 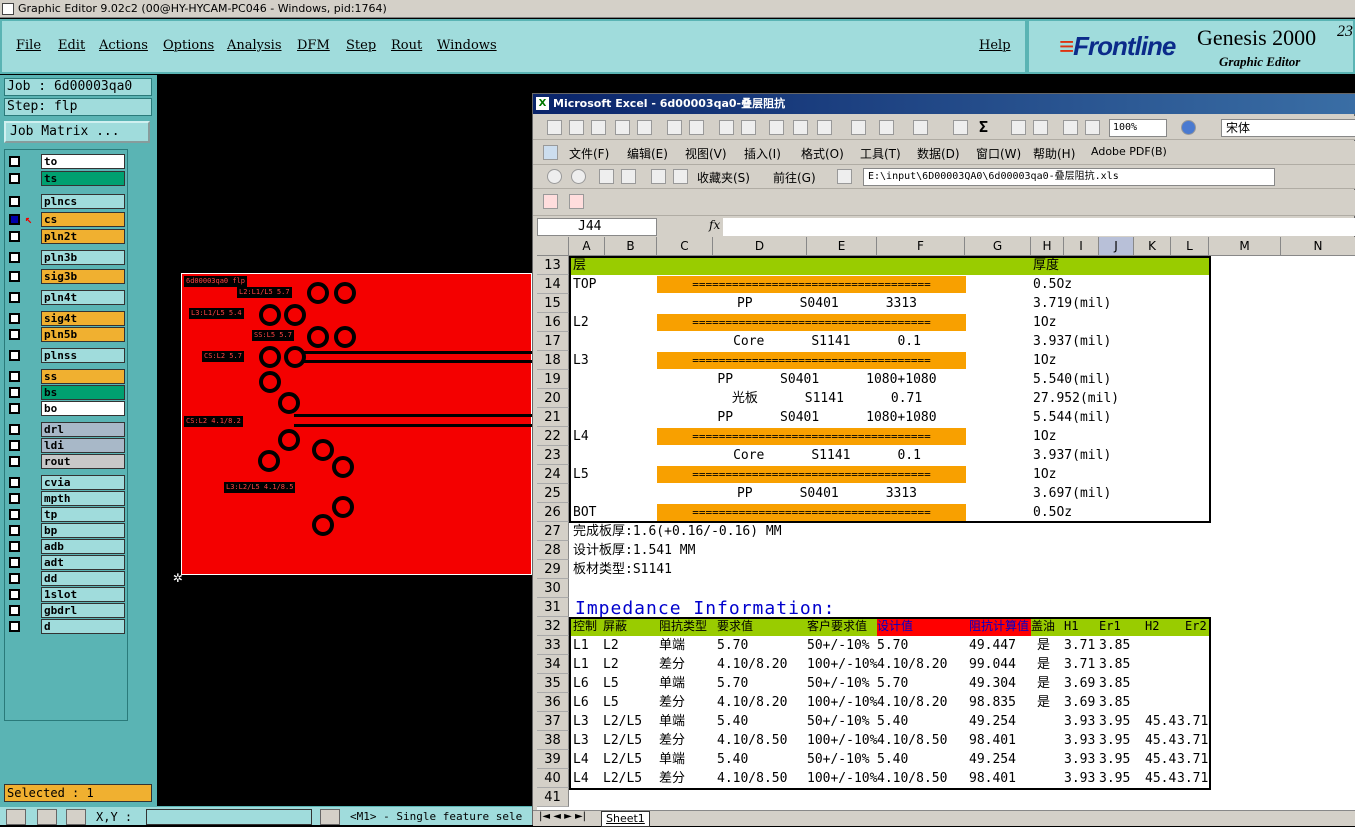 I want to click on row-header: 34, so click(x=553, y=664).